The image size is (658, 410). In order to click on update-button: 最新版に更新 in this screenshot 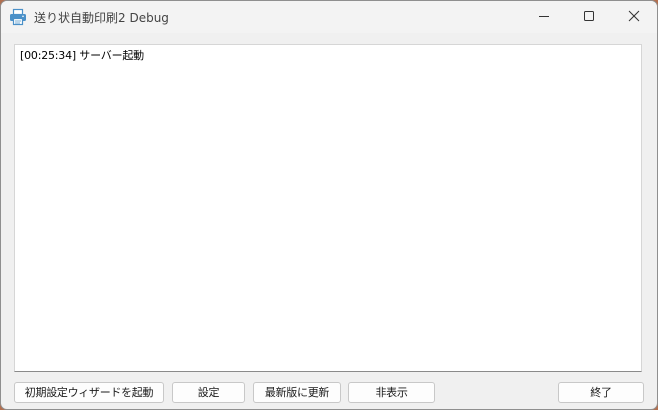, I will do `click(297, 392)`.